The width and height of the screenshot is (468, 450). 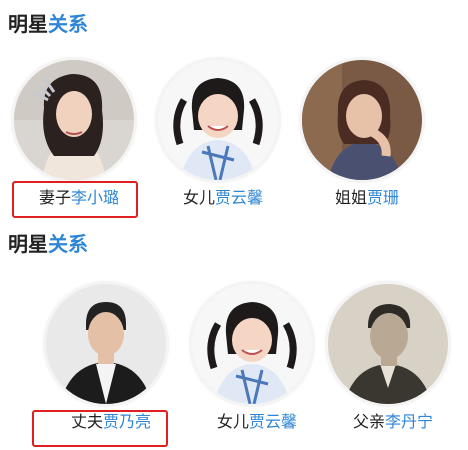 I want to click on relation-card-husband: 丈夫贾乃亮, so click(x=111, y=364).